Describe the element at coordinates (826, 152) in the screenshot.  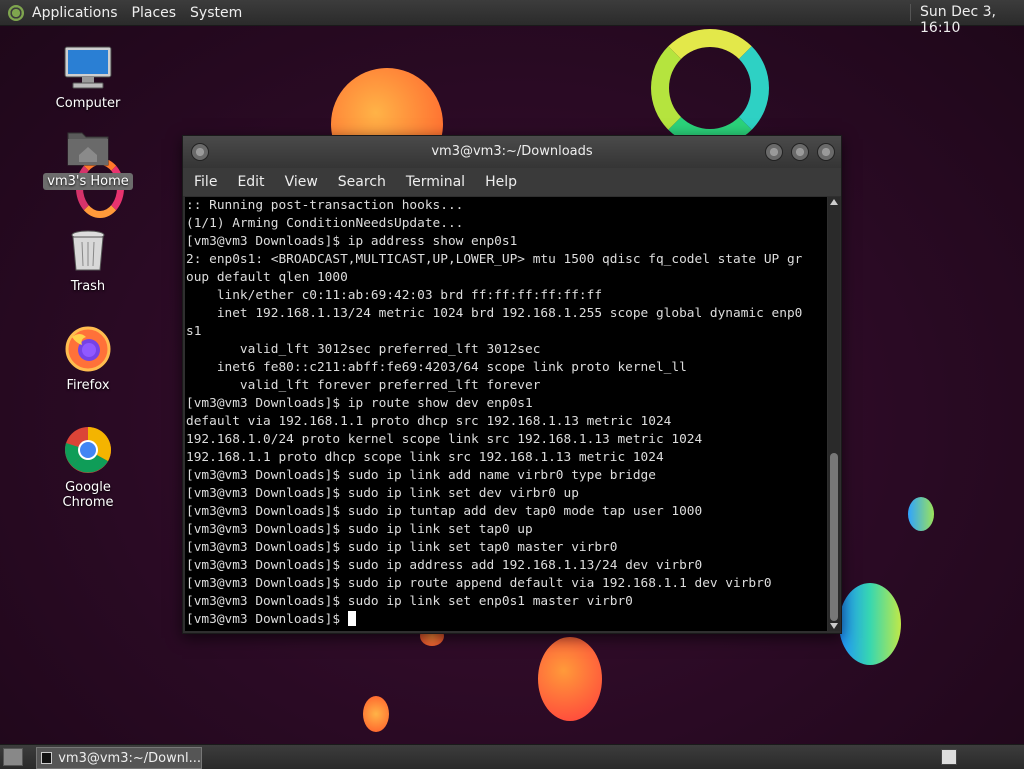
I see `close-button` at that location.